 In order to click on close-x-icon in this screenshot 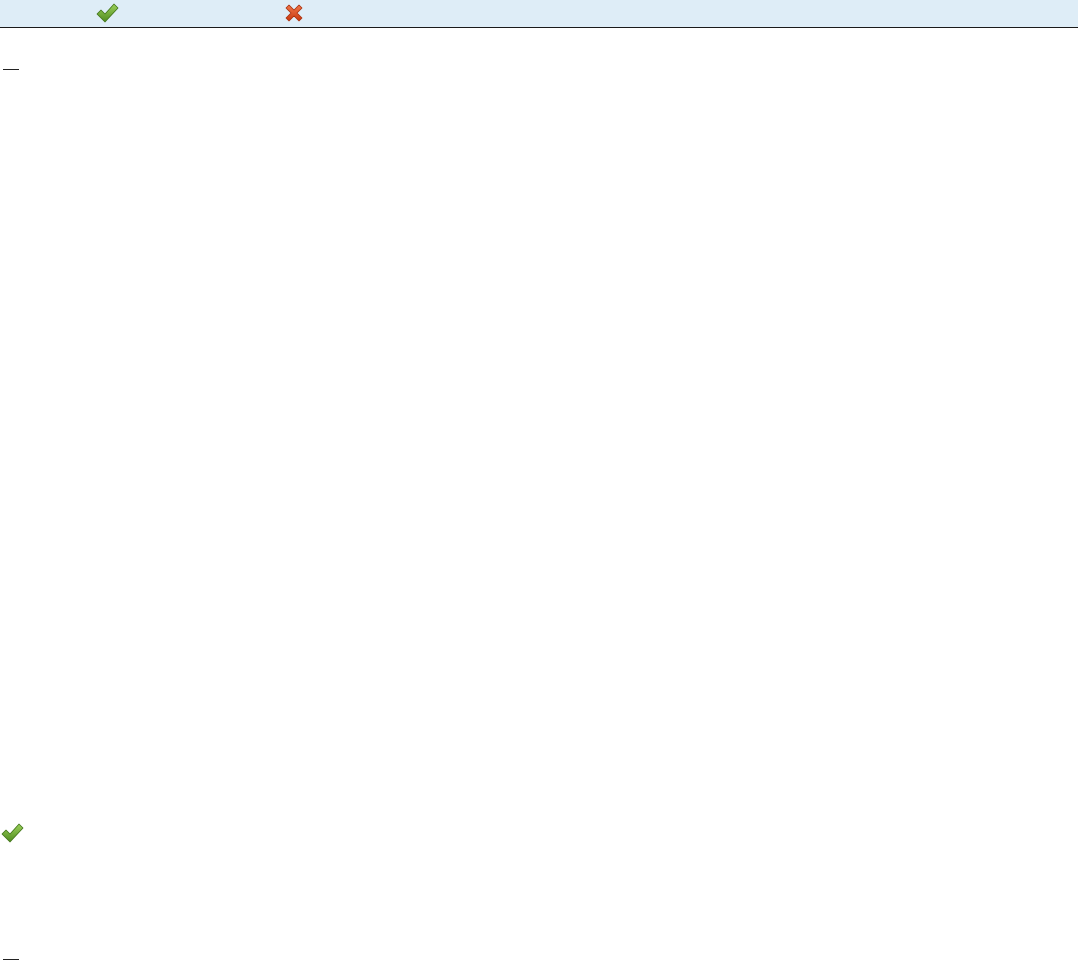, I will do `click(294, 13)`.